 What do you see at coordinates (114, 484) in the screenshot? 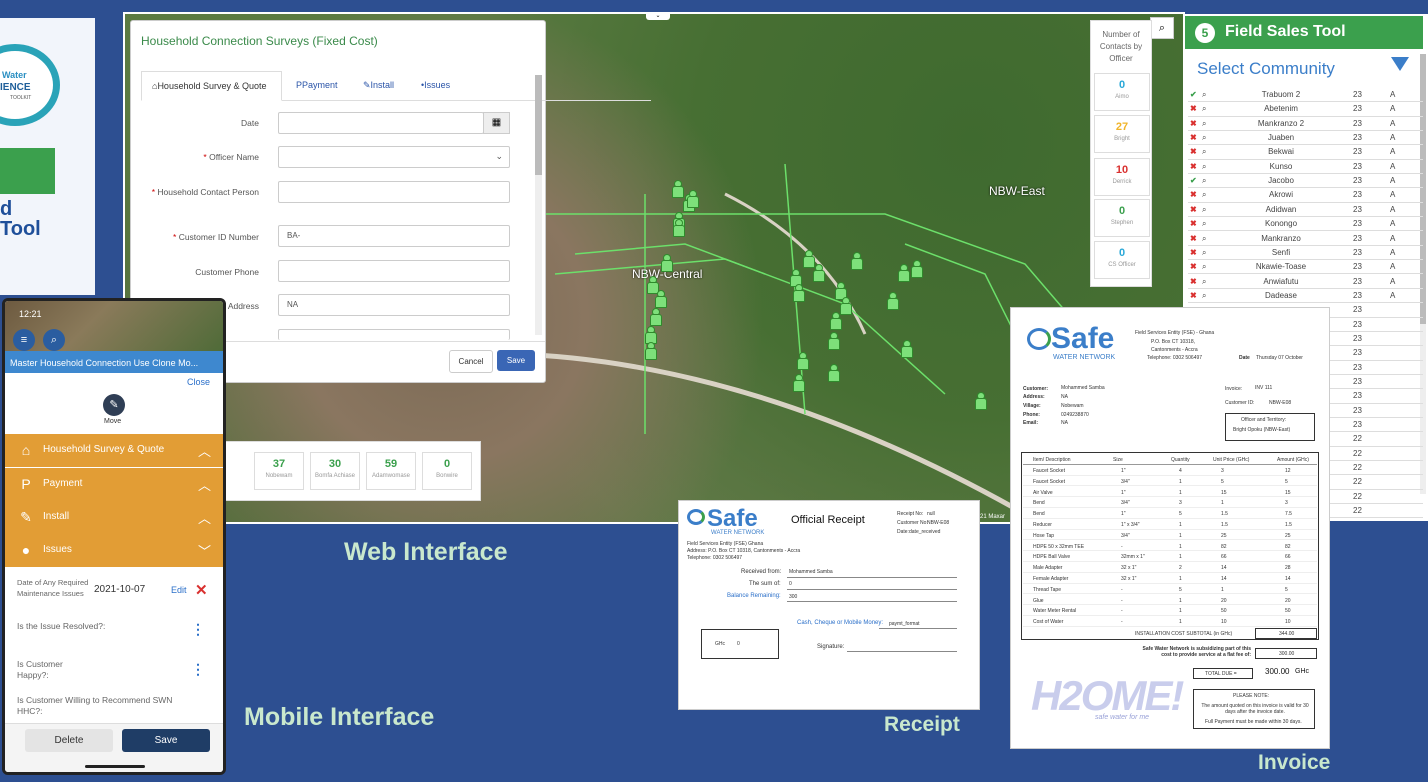
I see `section-payment: P Payment ︿` at bounding box center [114, 484].